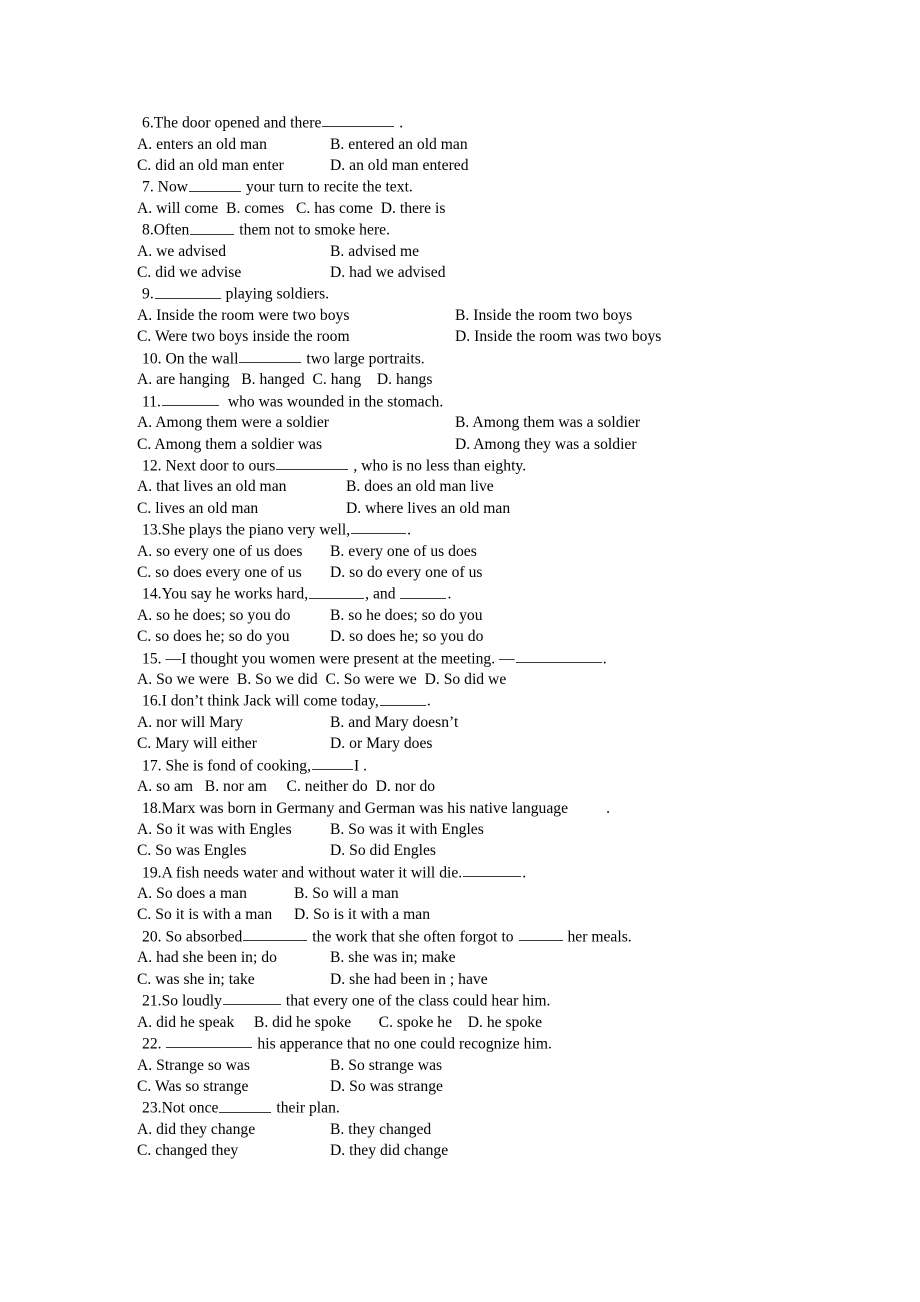 Image resolution: width=920 pixels, height=1302 pixels. I want to click on option-c: C. So was Engles, so click(191, 850).